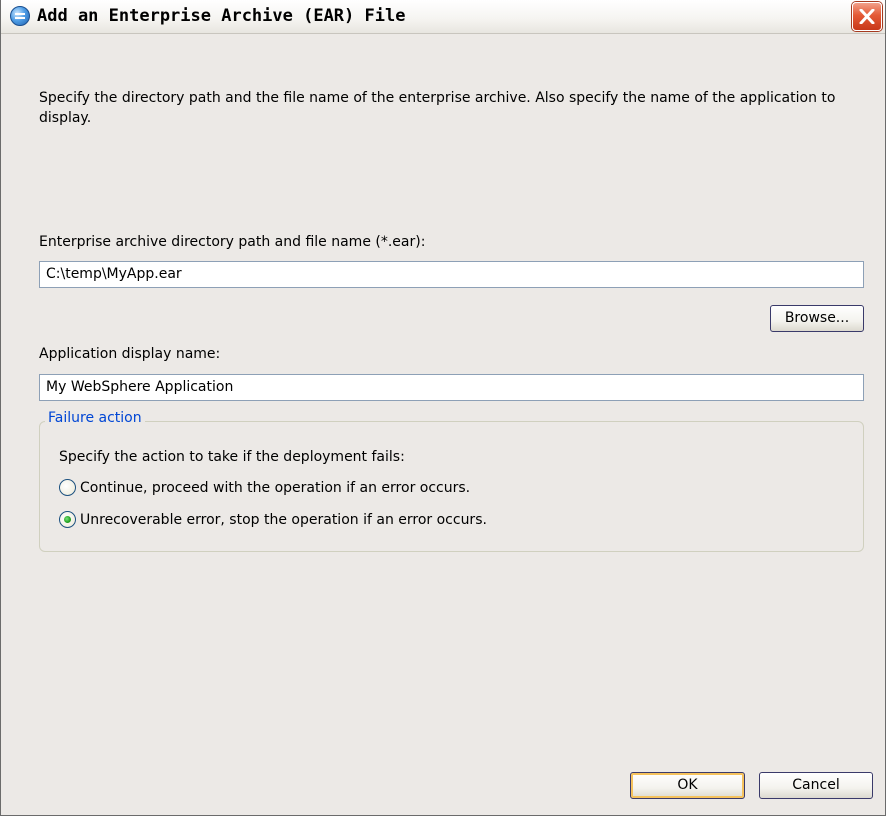 Image resolution: width=886 pixels, height=817 pixels. I want to click on ear-path-input: C:\temp\MyApp.ear, so click(451, 274).